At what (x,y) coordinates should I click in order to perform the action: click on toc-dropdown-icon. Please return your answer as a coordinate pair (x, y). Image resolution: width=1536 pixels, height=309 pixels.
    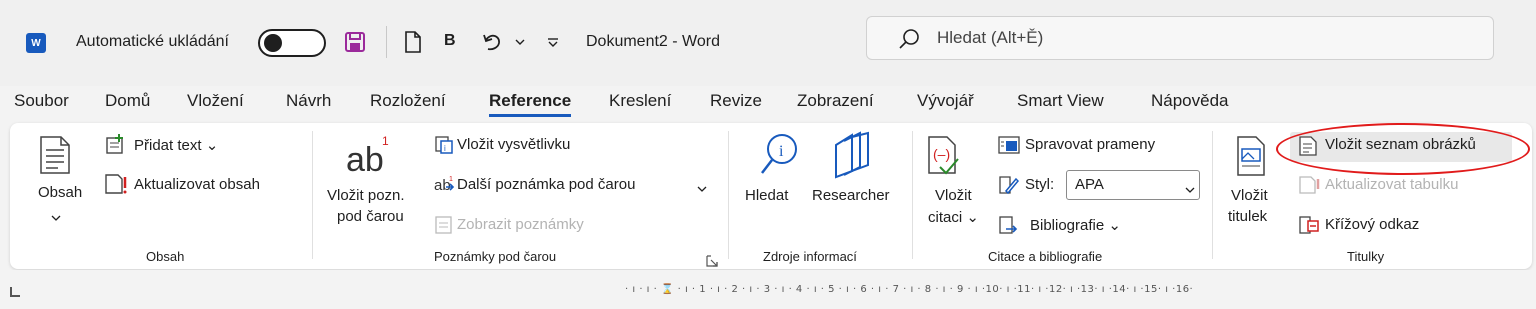
    Looking at the image, I should click on (56, 218).